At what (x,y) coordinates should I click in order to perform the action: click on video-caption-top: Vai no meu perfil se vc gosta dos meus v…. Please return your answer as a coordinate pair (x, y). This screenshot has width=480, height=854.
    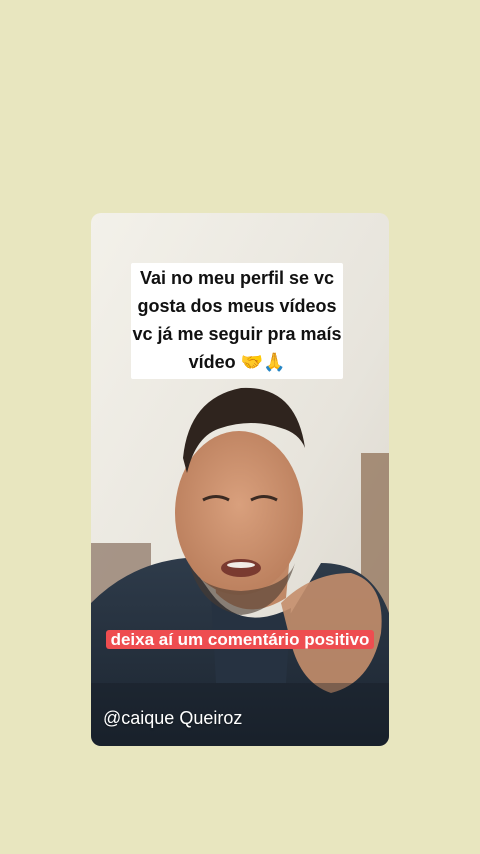
    Looking at the image, I should click on (237, 321).